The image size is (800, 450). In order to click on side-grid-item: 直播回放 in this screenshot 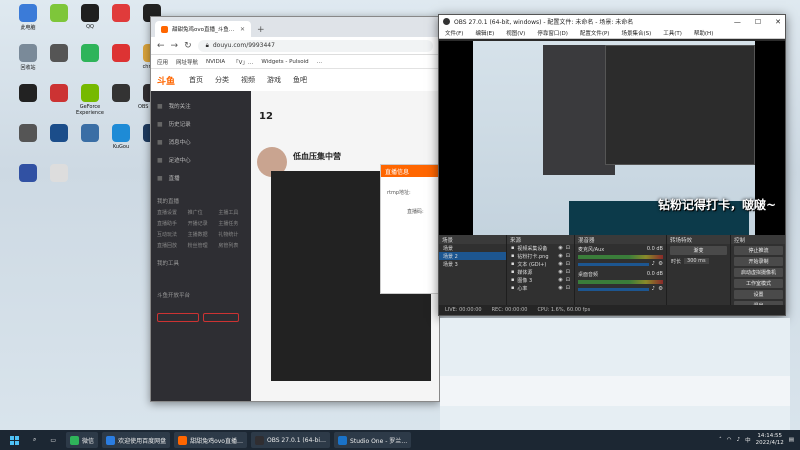, I will do `click(170, 245)`.